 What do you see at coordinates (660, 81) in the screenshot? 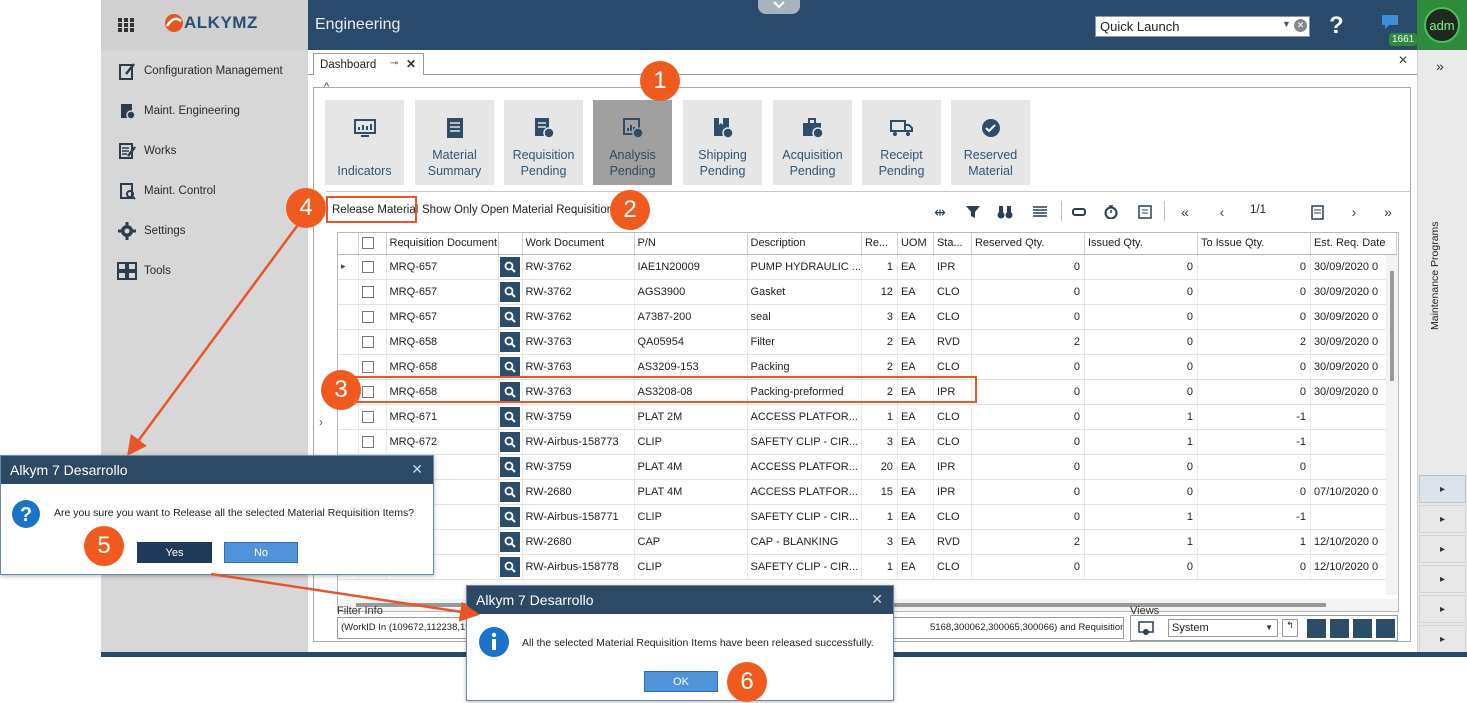
I see `step-badge-1: 1` at bounding box center [660, 81].